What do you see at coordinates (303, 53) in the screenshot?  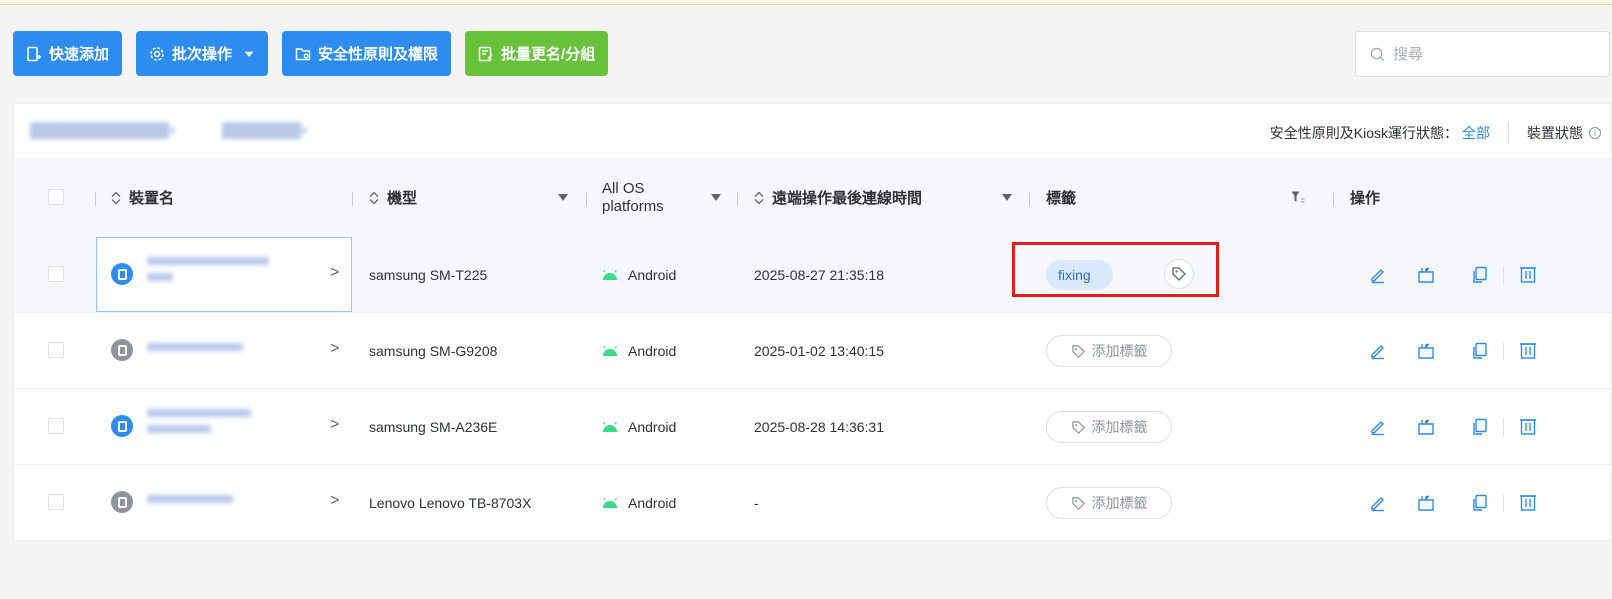 I see `folder-gear-icon` at bounding box center [303, 53].